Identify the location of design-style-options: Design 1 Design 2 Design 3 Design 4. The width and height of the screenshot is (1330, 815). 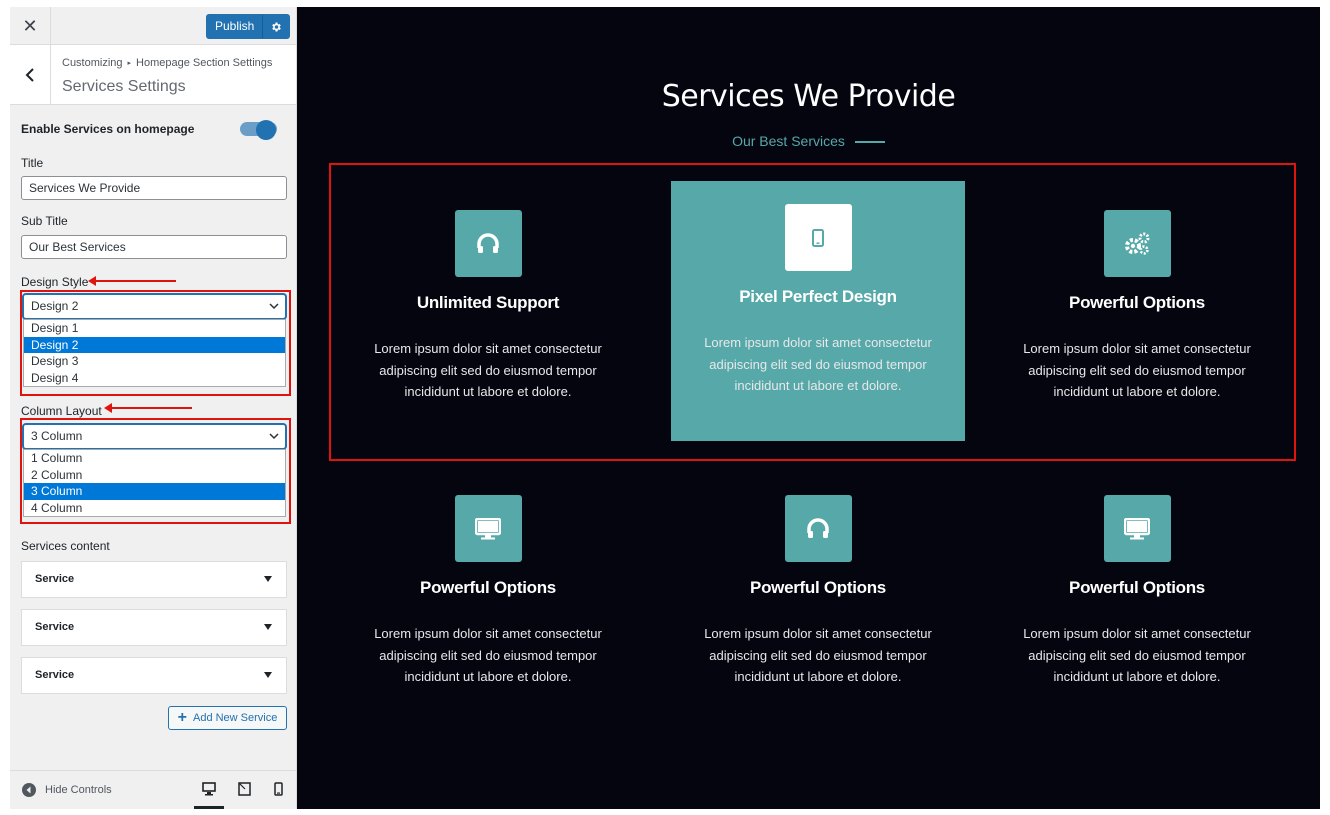
(154, 353).